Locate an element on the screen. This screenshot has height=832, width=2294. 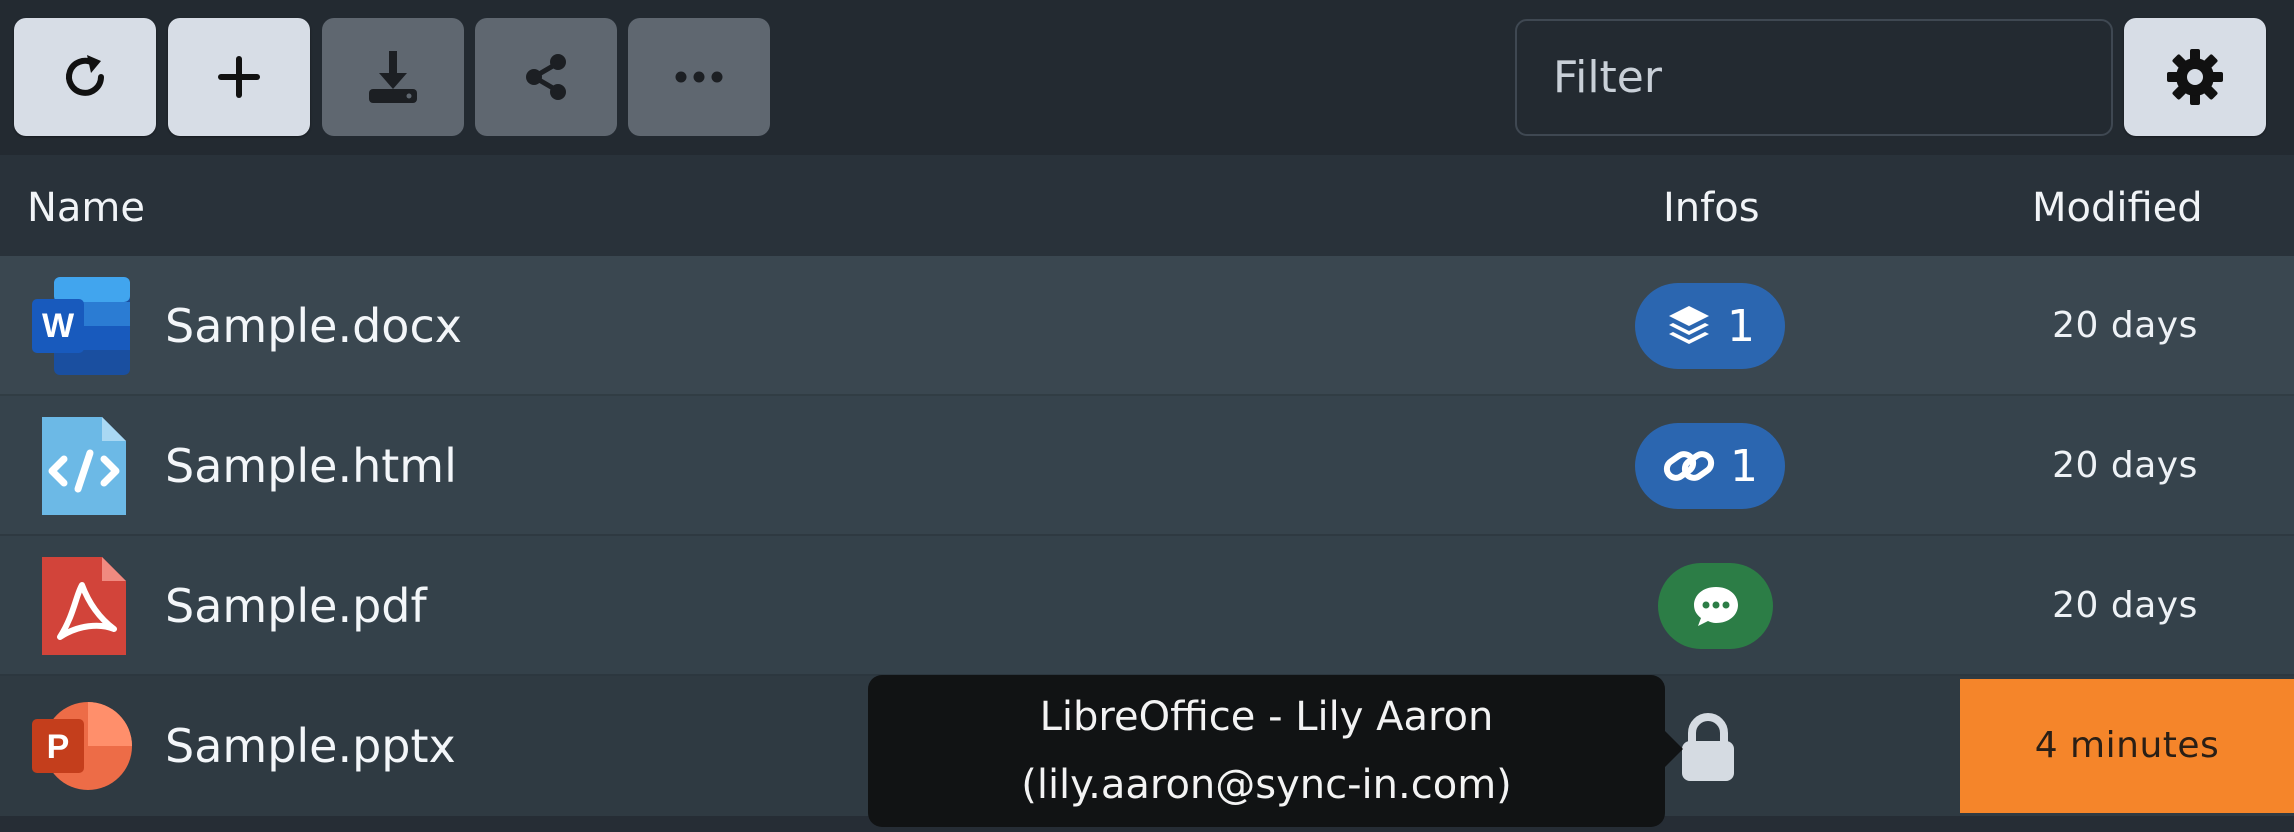
add-button is located at coordinates (239, 77).